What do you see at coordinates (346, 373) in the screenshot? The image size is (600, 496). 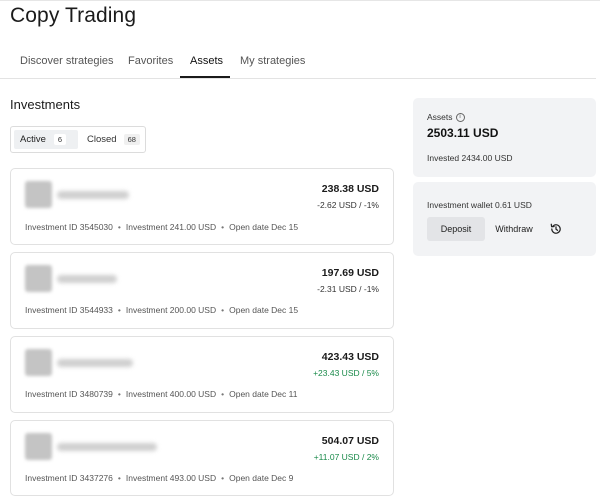 I see `investment-change: +23.43 USD / 5%` at bounding box center [346, 373].